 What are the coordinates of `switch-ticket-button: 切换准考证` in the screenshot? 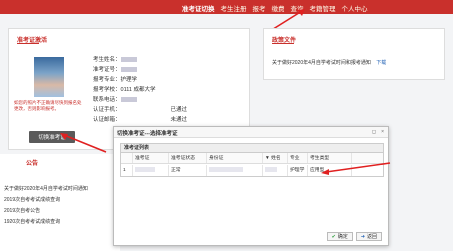 It's located at (52, 137).